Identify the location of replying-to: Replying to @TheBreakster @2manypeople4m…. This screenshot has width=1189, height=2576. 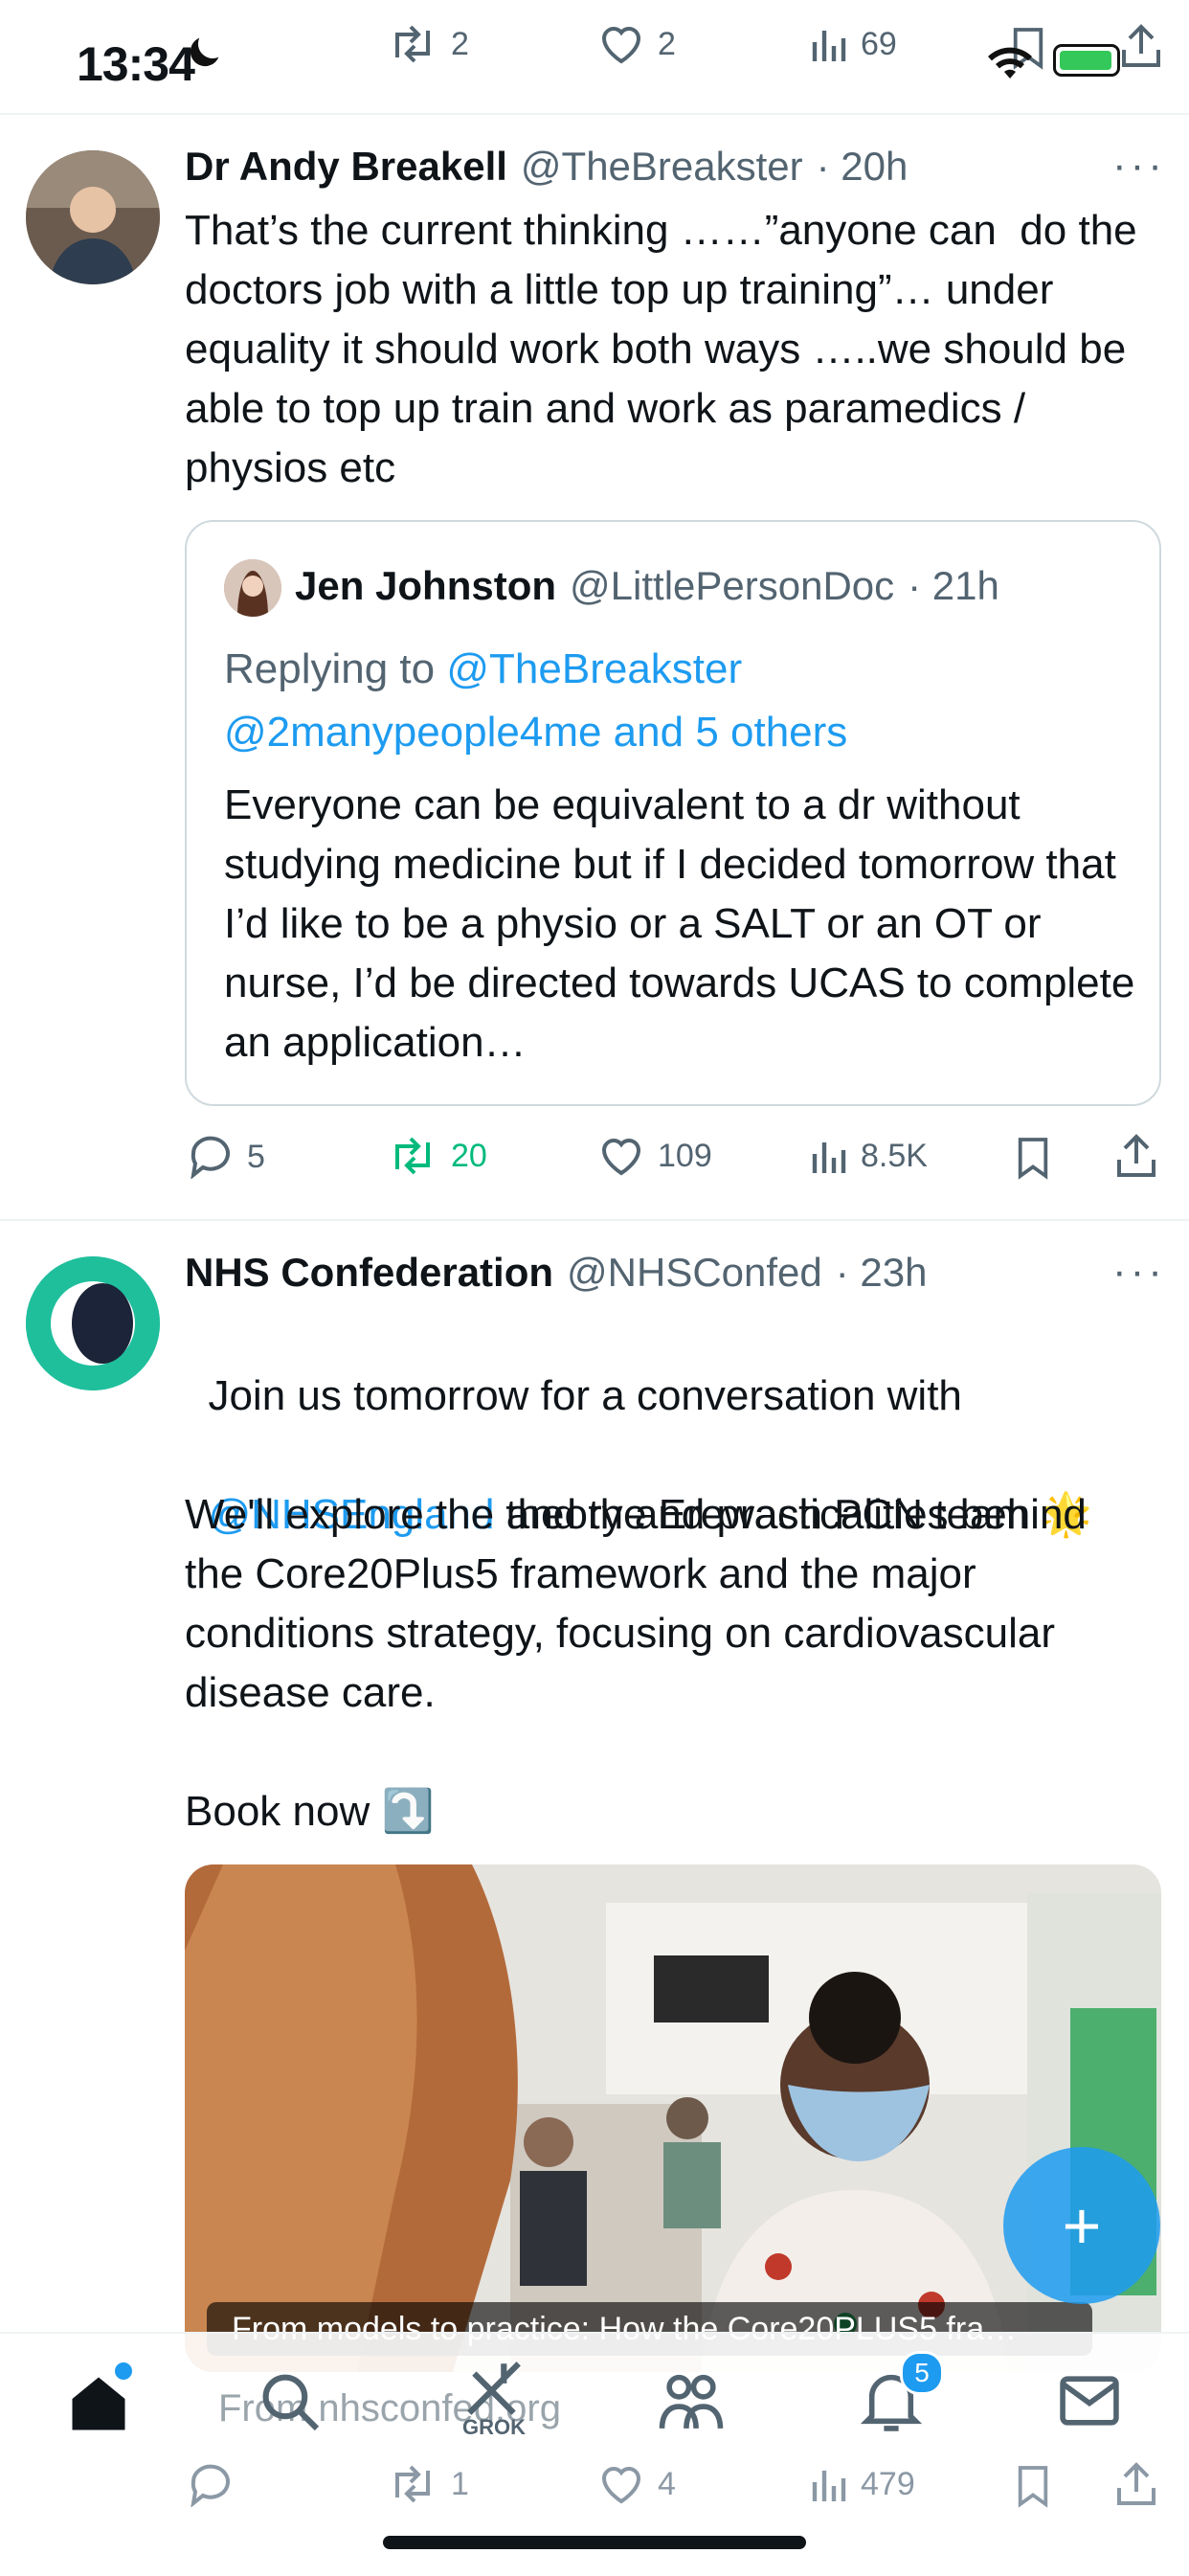
(535, 701).